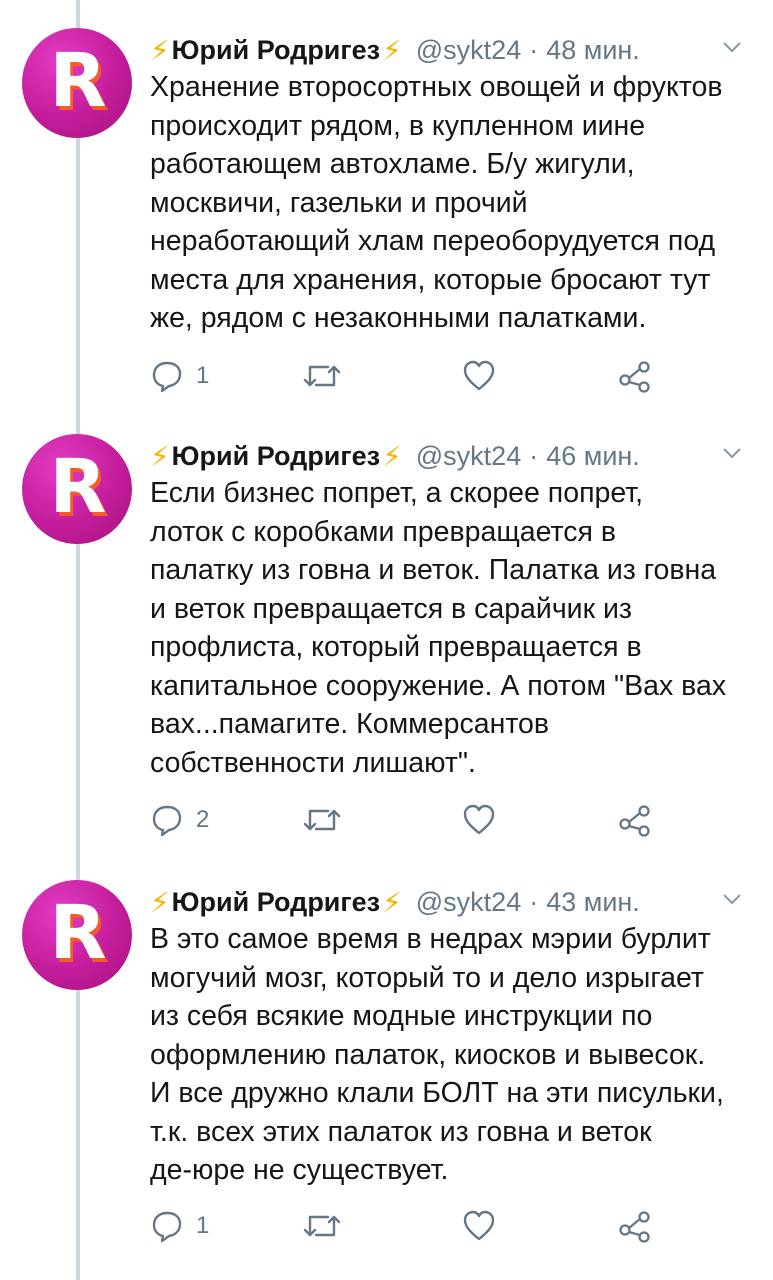  Describe the element at coordinates (78, 640) in the screenshot. I see `thread-line` at that location.